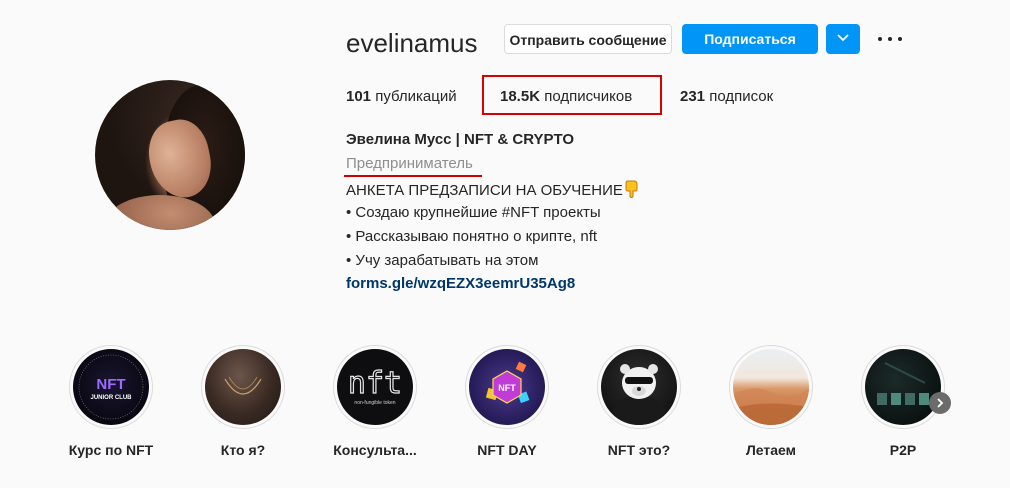 Image resolution: width=1010 pixels, height=488 pixels. I want to click on highlight-cover: NFT JUNIOR CLUB, so click(111, 387).